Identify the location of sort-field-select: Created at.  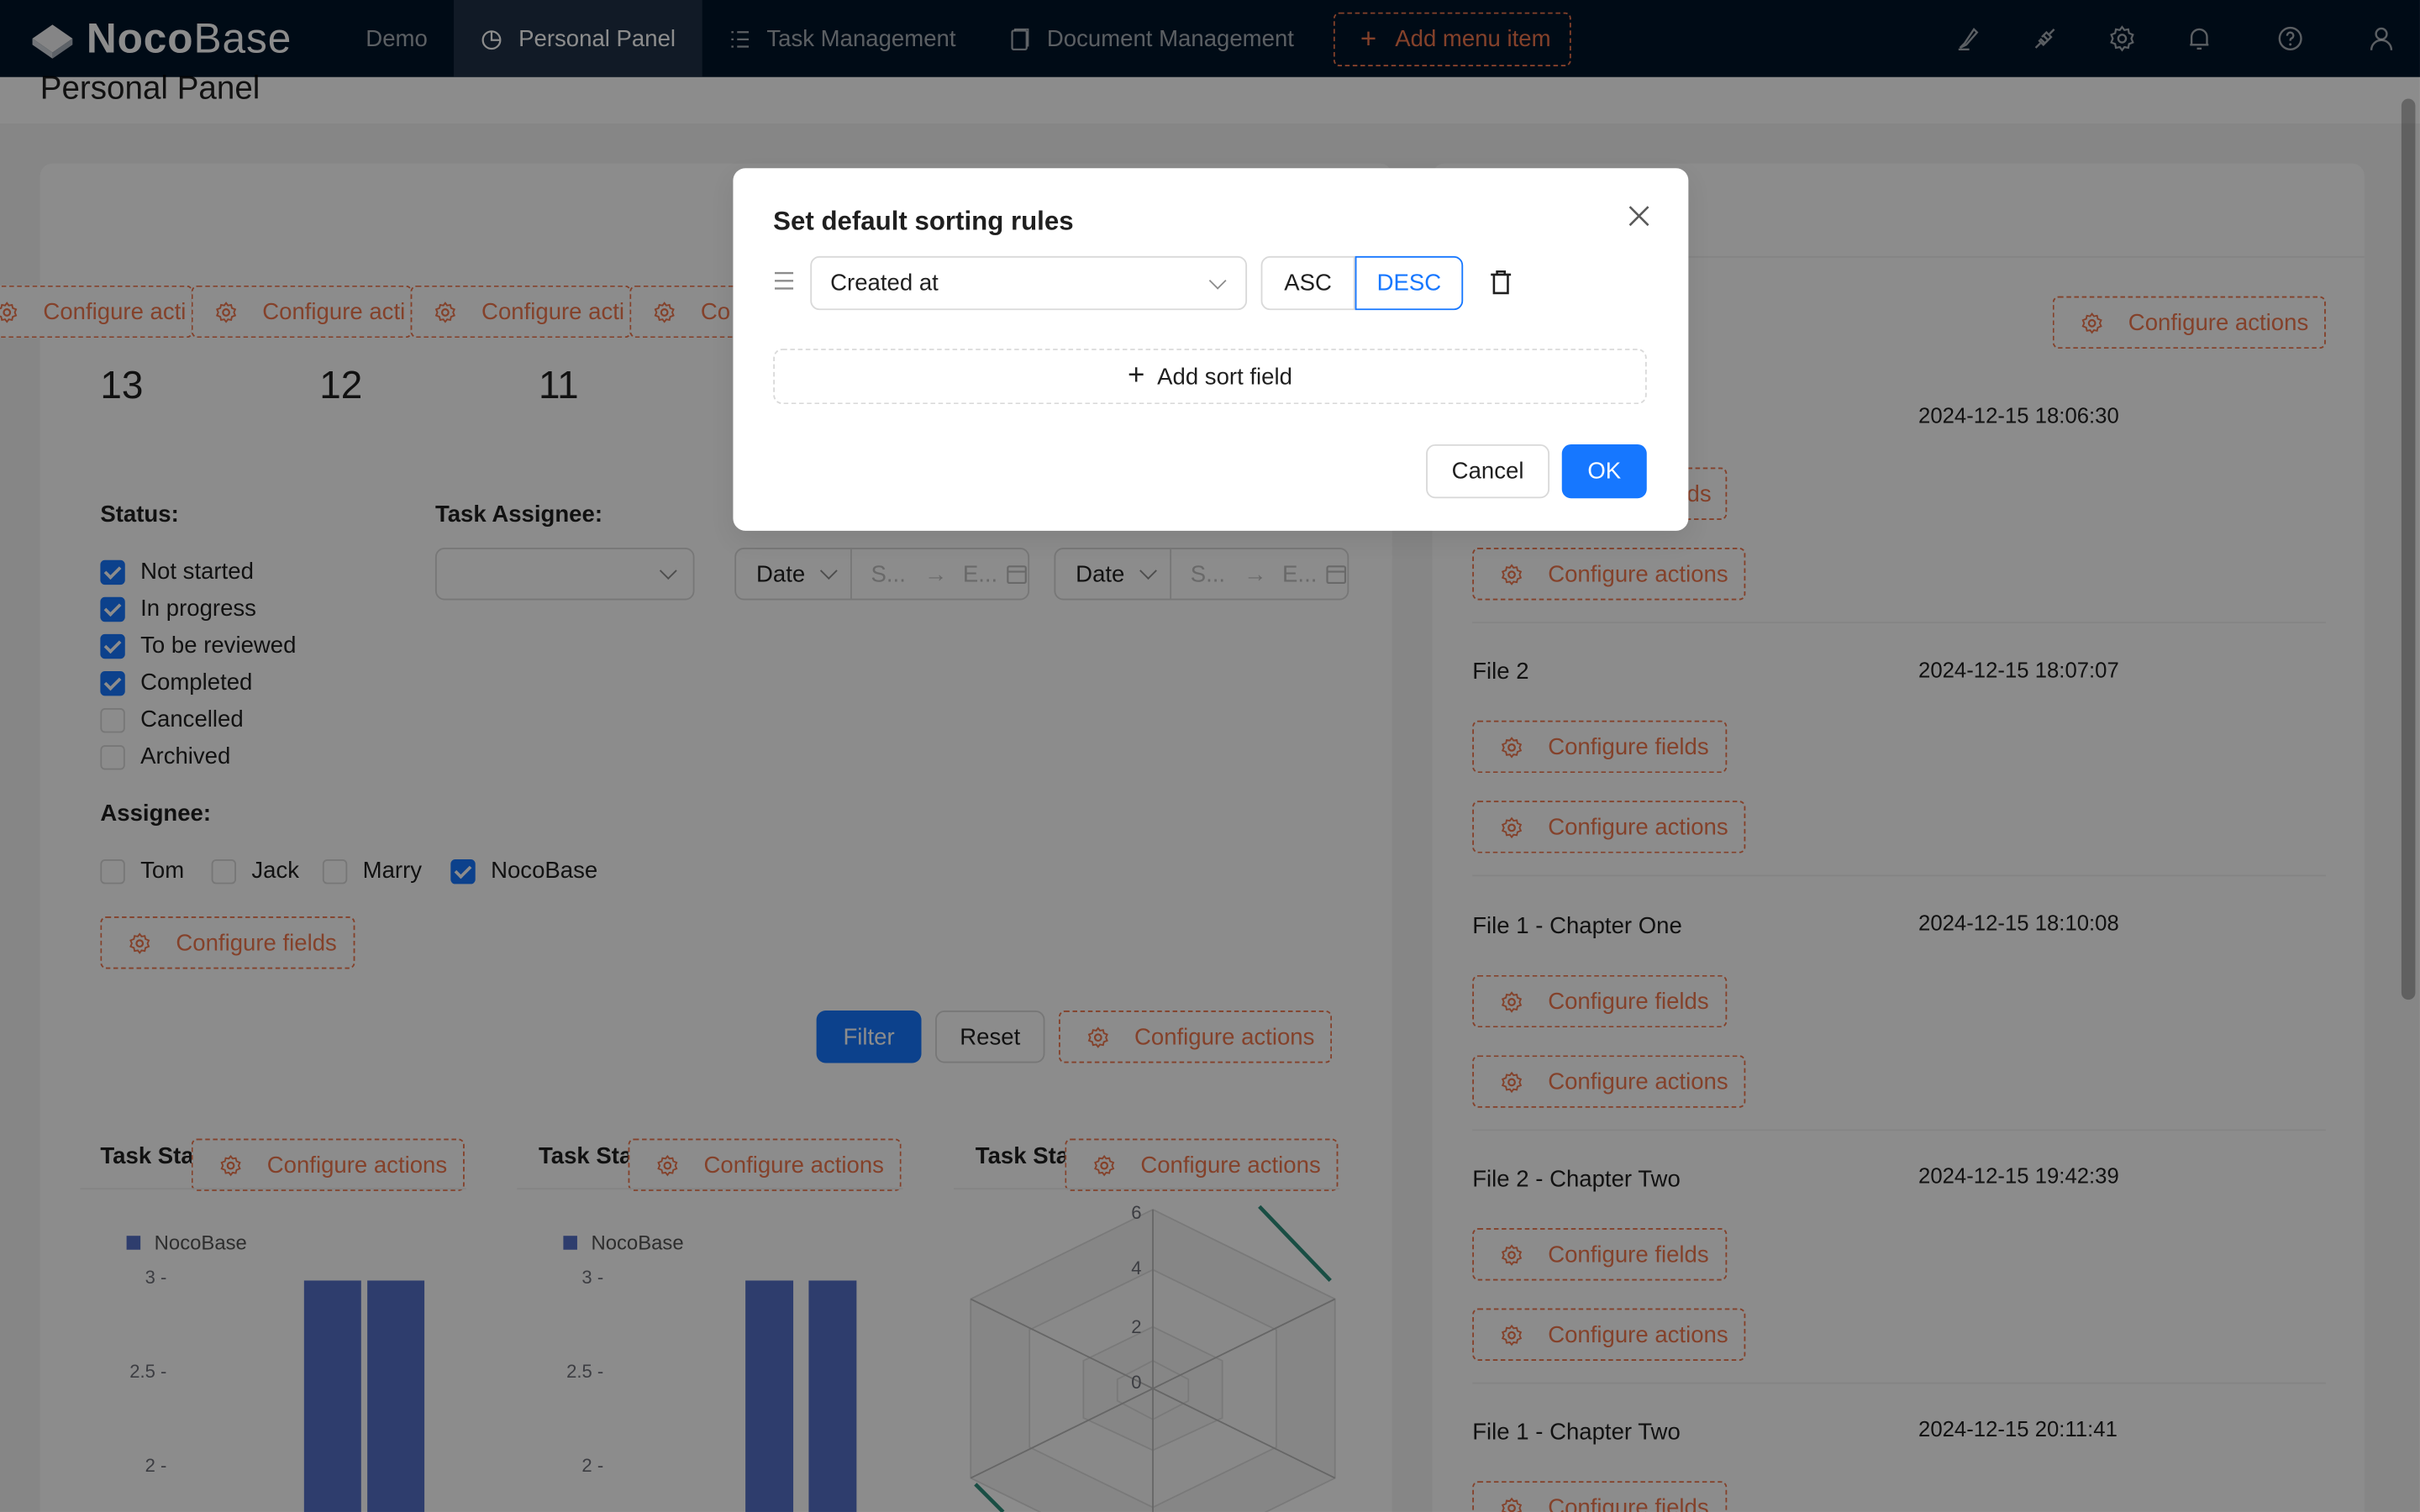
(1029, 283).